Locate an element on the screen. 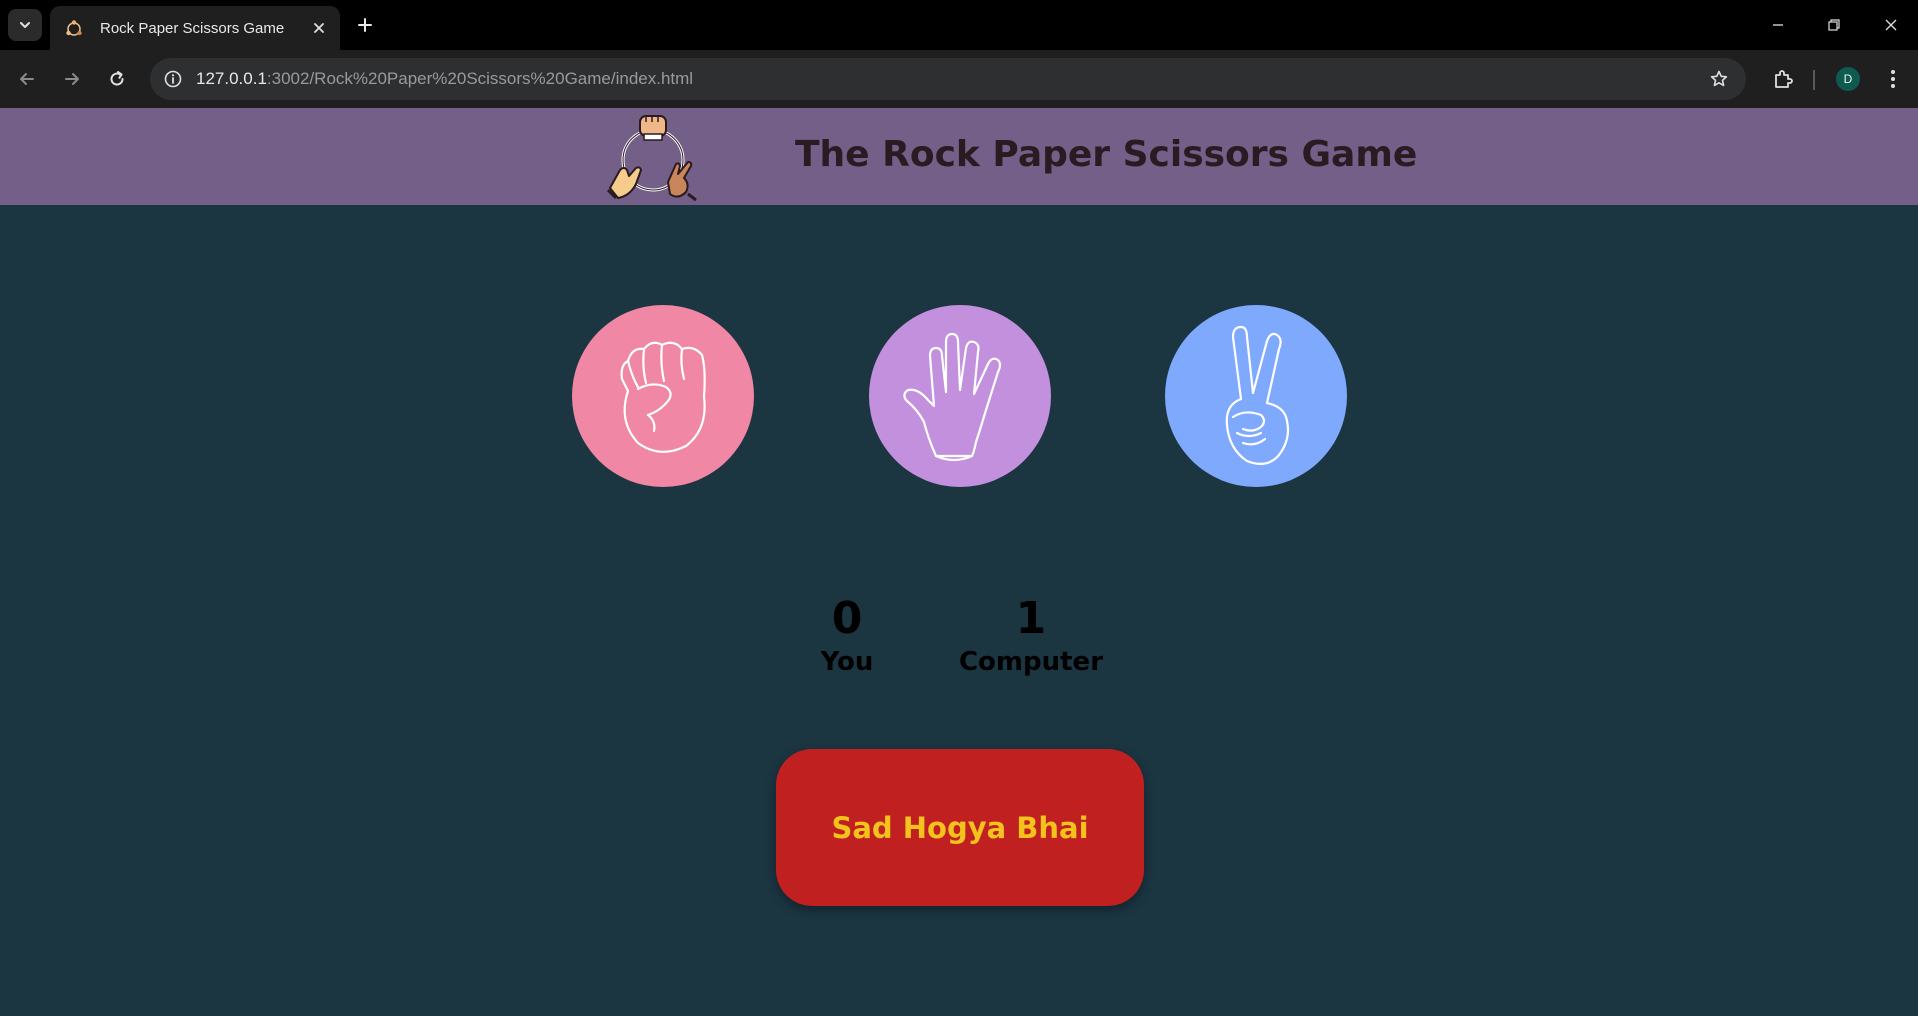 This screenshot has height=1016, width=1918. rock-choice is located at coordinates (663, 396).